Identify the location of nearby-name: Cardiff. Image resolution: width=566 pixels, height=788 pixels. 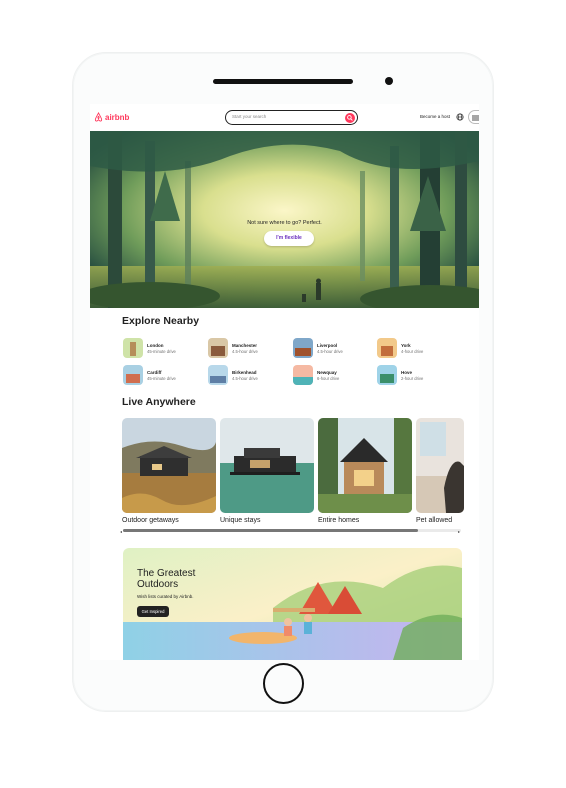
(154, 372).